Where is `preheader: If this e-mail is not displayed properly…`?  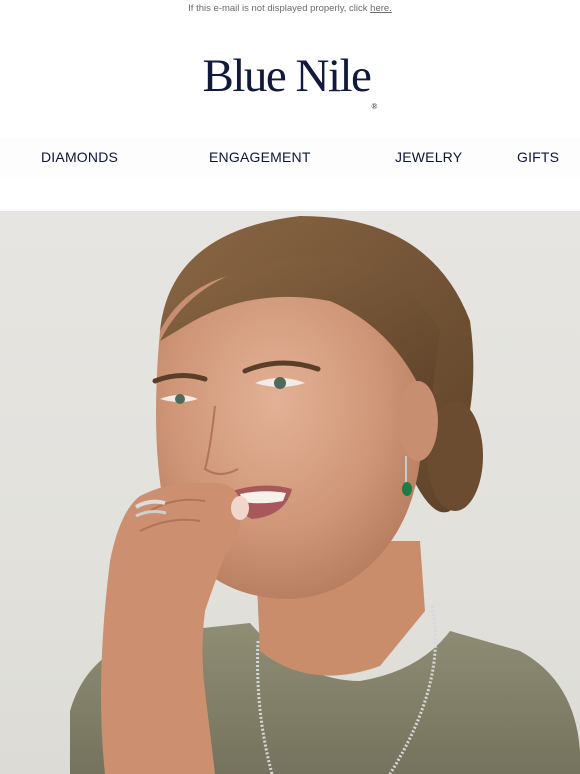
preheader: If this e-mail is not displayed properly… is located at coordinates (290, 10).